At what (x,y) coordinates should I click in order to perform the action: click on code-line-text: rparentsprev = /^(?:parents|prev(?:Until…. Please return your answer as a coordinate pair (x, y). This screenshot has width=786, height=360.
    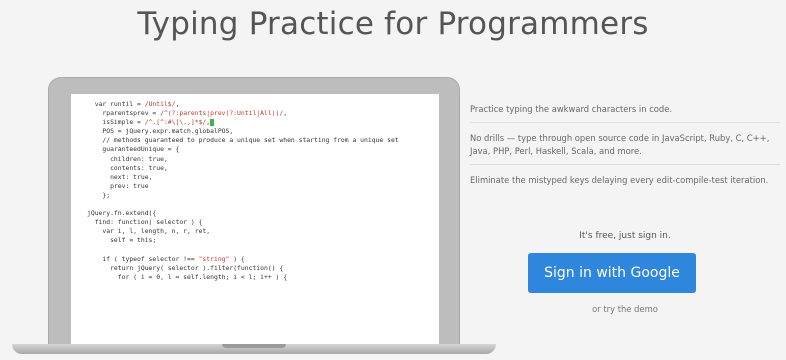
    Looking at the image, I should click on (187, 113).